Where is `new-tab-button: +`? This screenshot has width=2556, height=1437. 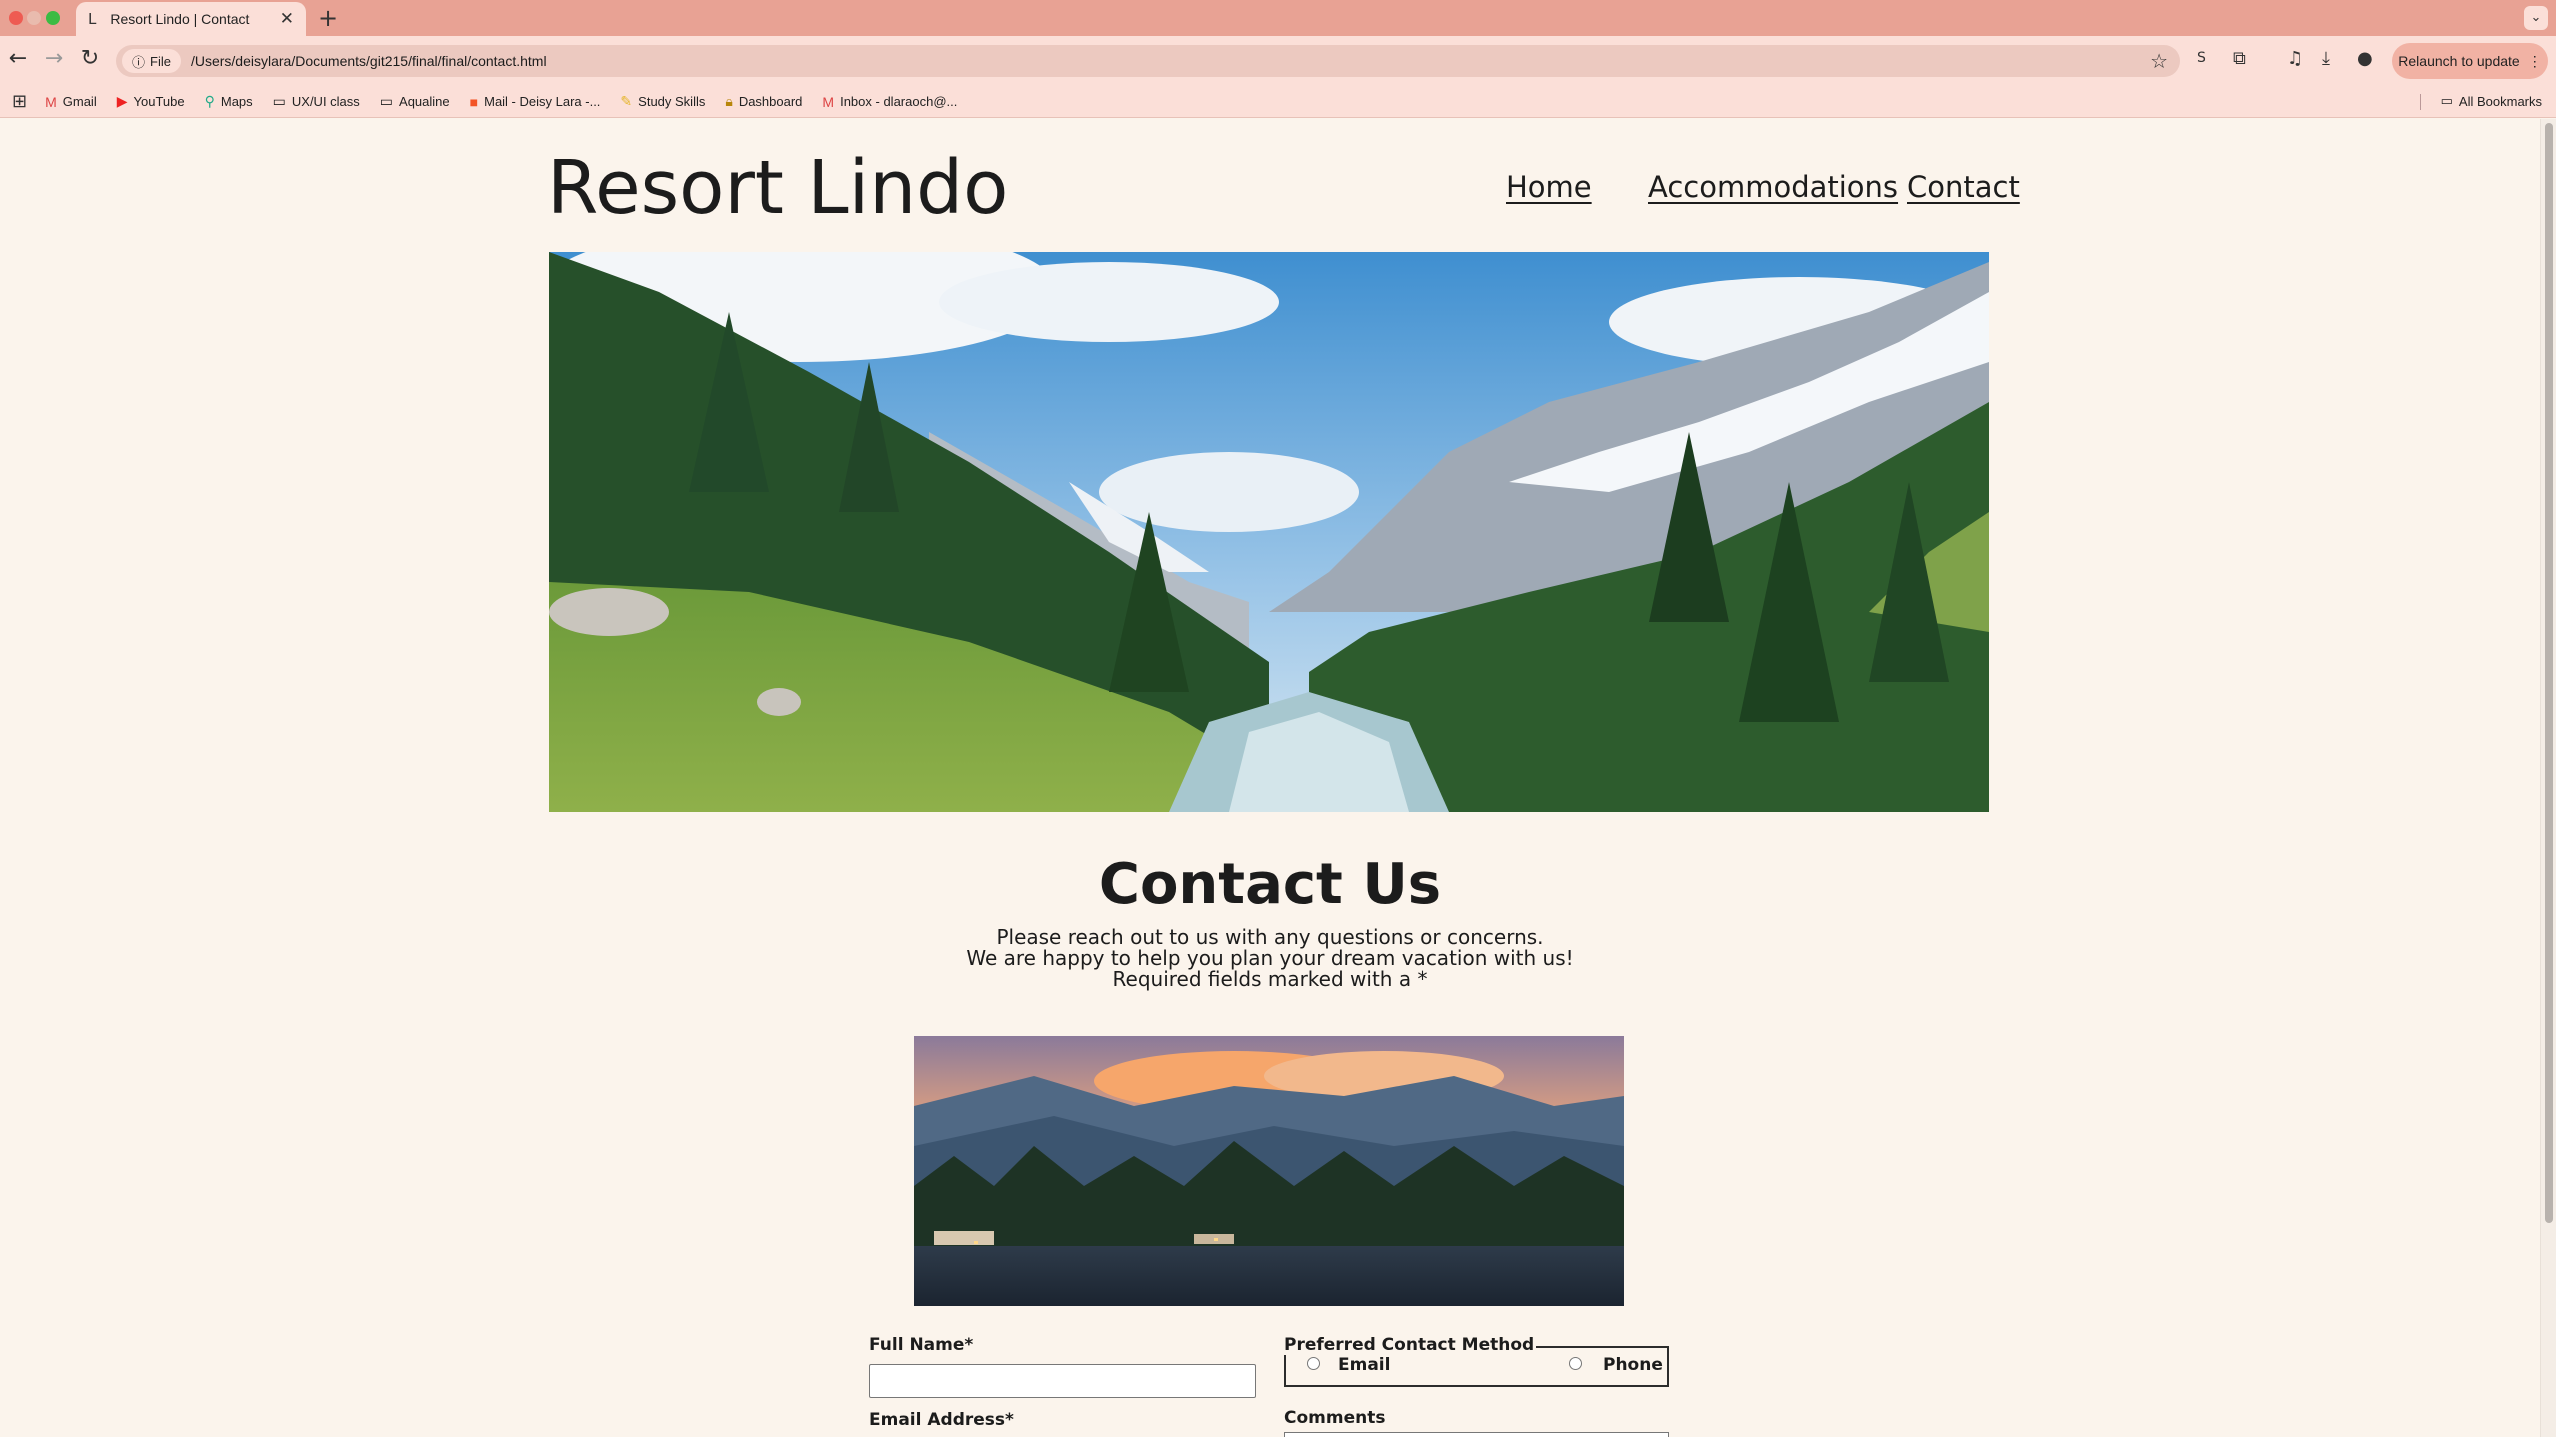
new-tab-button: + is located at coordinates (328, 18).